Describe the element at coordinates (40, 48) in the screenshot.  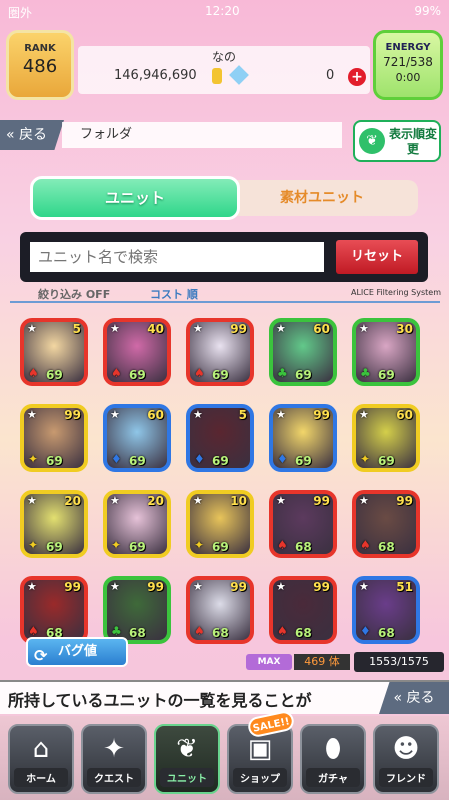
I see `rank-label: RANK` at that location.